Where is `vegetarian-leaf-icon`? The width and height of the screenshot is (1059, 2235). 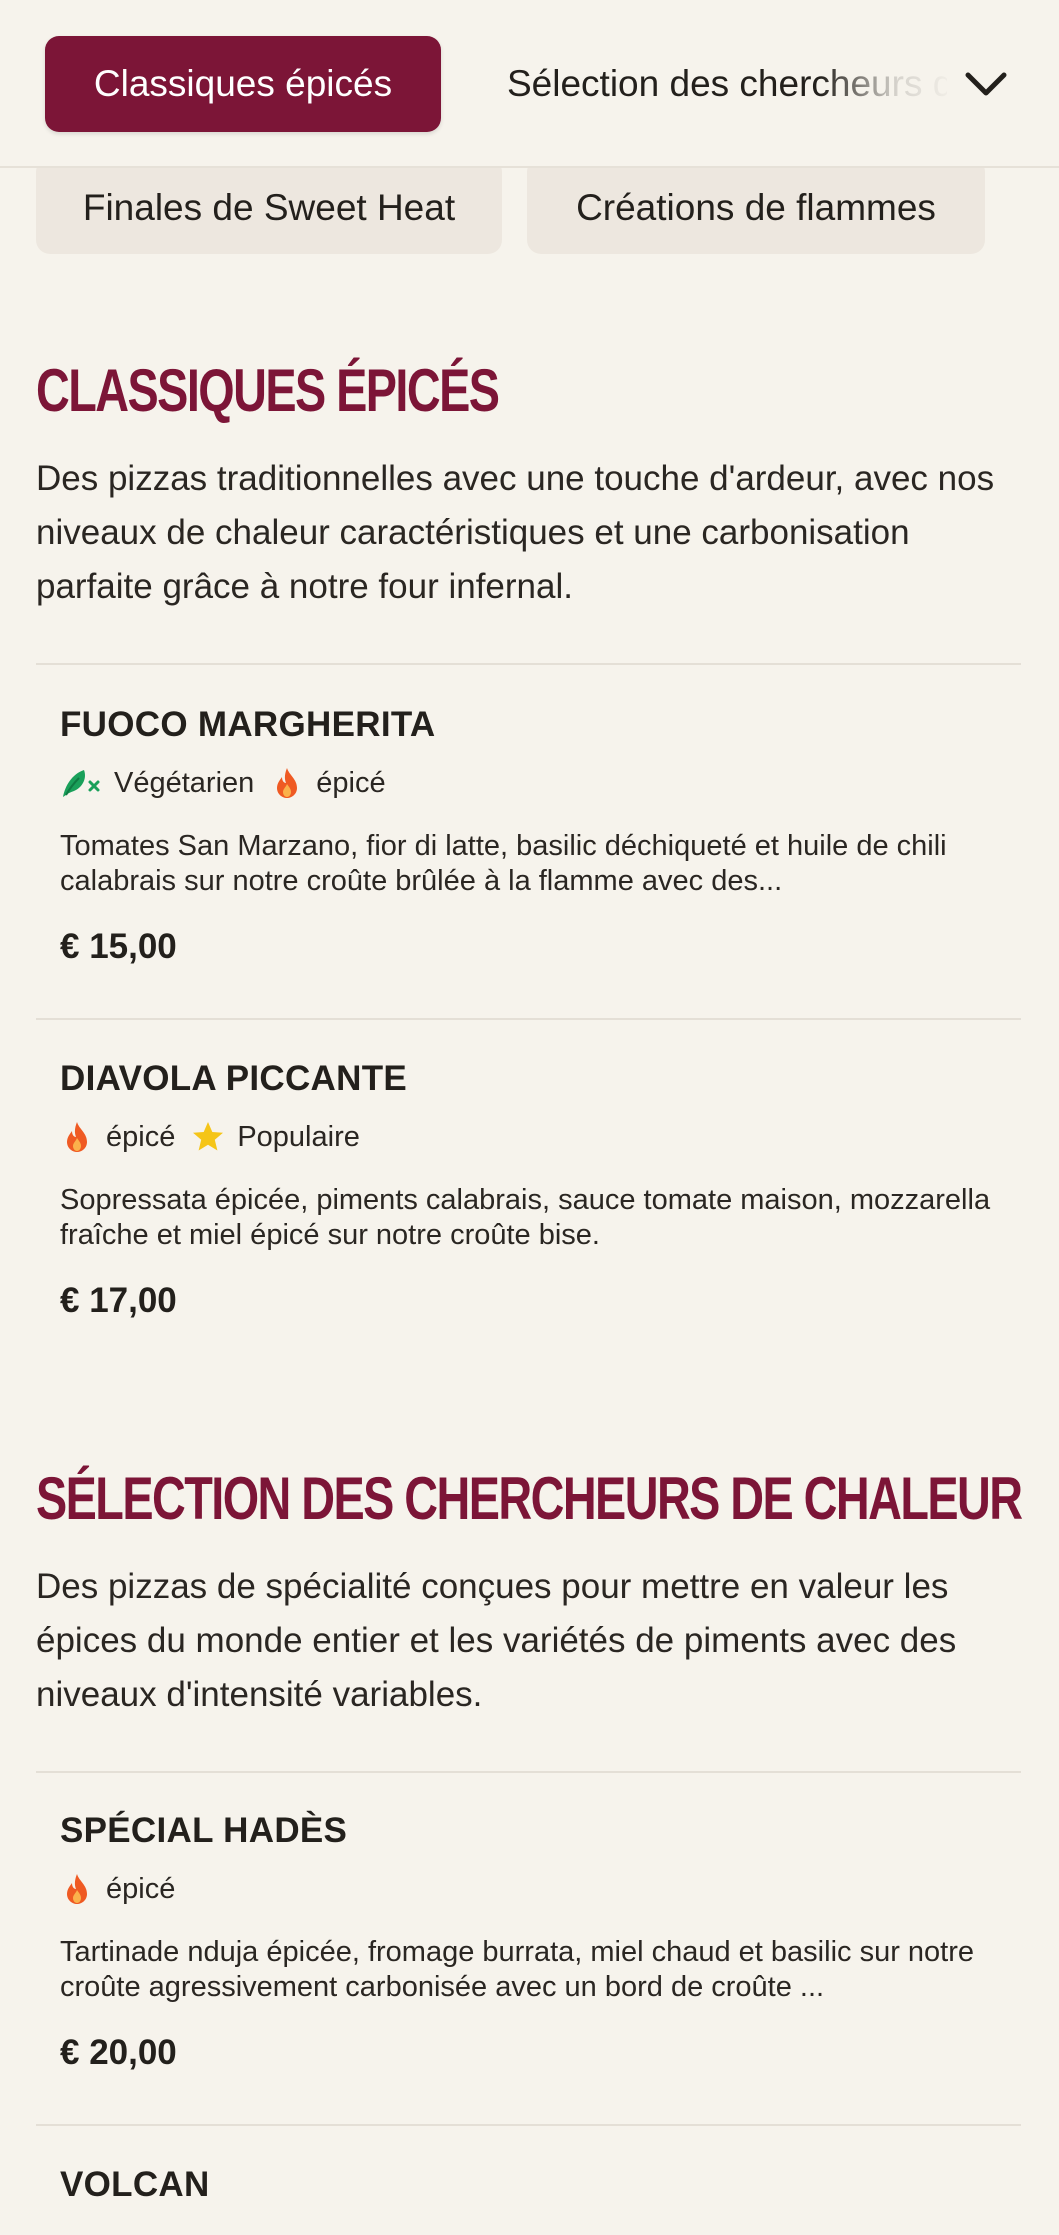
vegetarian-leaf-icon is located at coordinates (81, 783).